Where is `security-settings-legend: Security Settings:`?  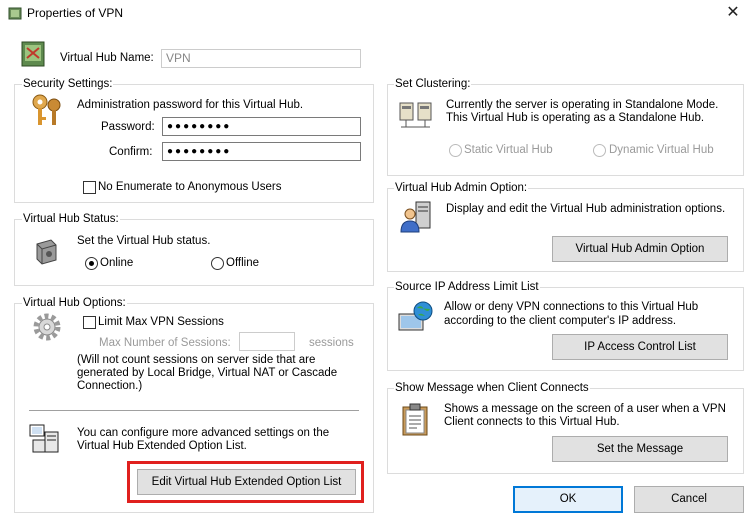
security-settings-legend: Security Settings: is located at coordinates (68, 84).